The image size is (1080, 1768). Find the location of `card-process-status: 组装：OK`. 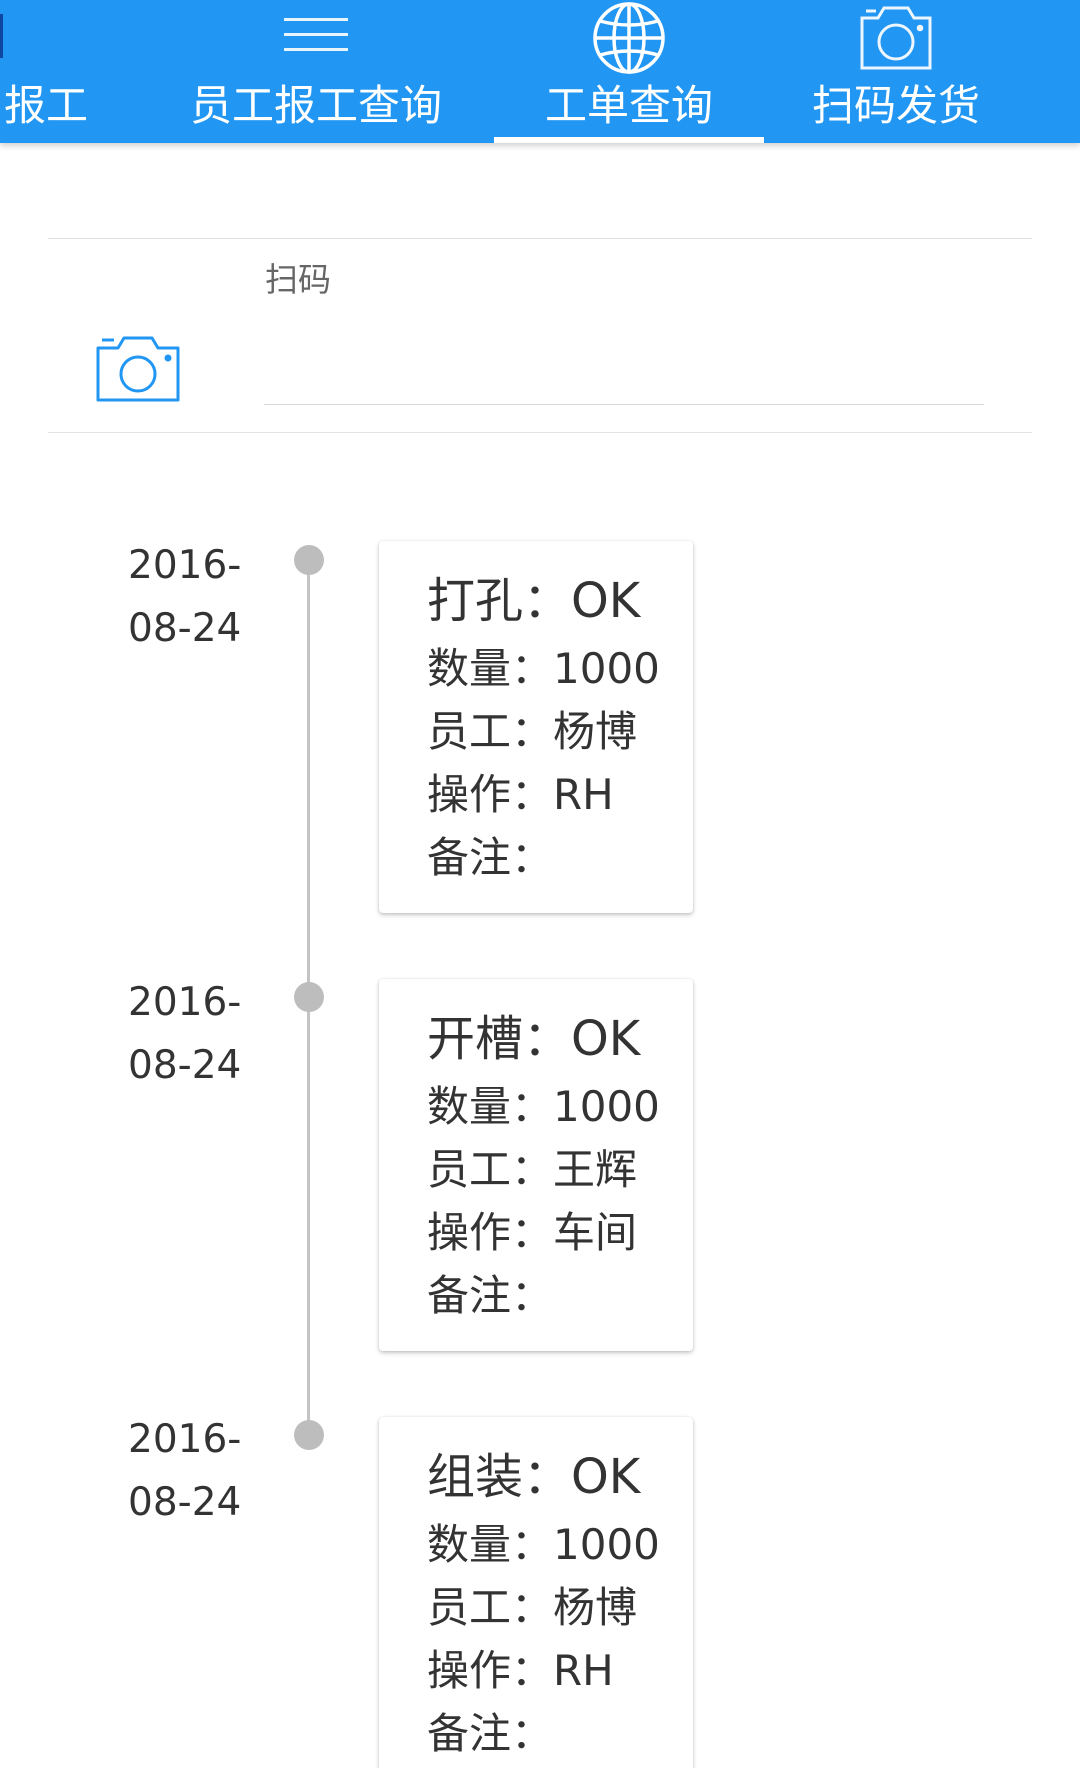

card-process-status: 组装：OK is located at coordinates (534, 1477).